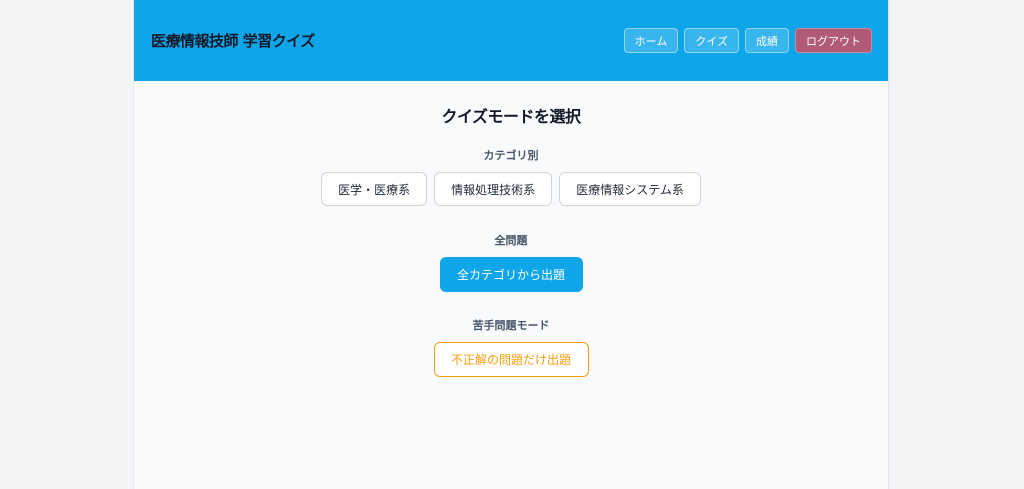 This screenshot has height=489, width=1024. I want to click on header-bar: 医療情報技師 学習クイズ ホーム クイズ 成績 ログアウト, so click(511, 40).